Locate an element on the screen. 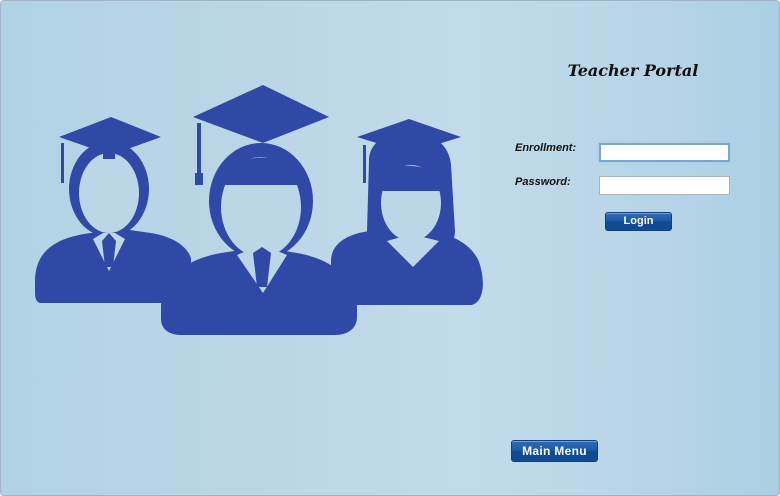  page-title: Teacher Portal is located at coordinates (633, 70).